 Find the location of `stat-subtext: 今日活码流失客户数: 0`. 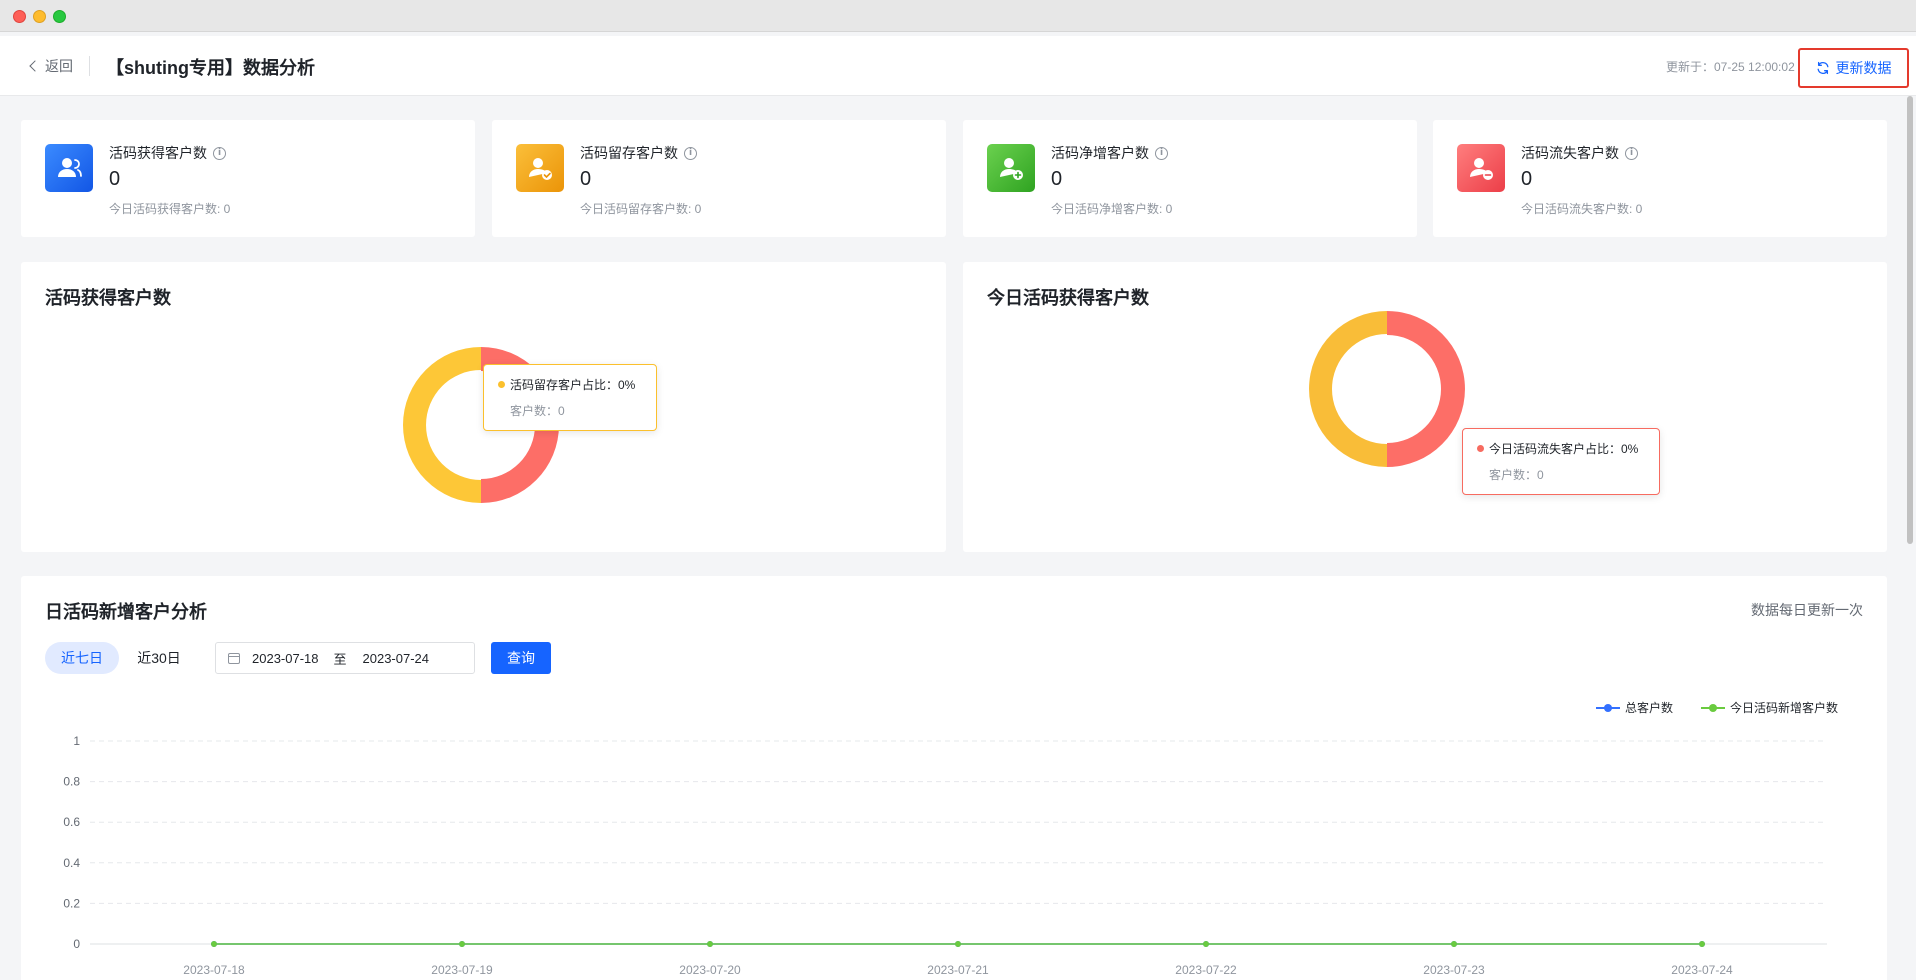

stat-subtext: 今日活码流失客户数: 0 is located at coordinates (1582, 209).